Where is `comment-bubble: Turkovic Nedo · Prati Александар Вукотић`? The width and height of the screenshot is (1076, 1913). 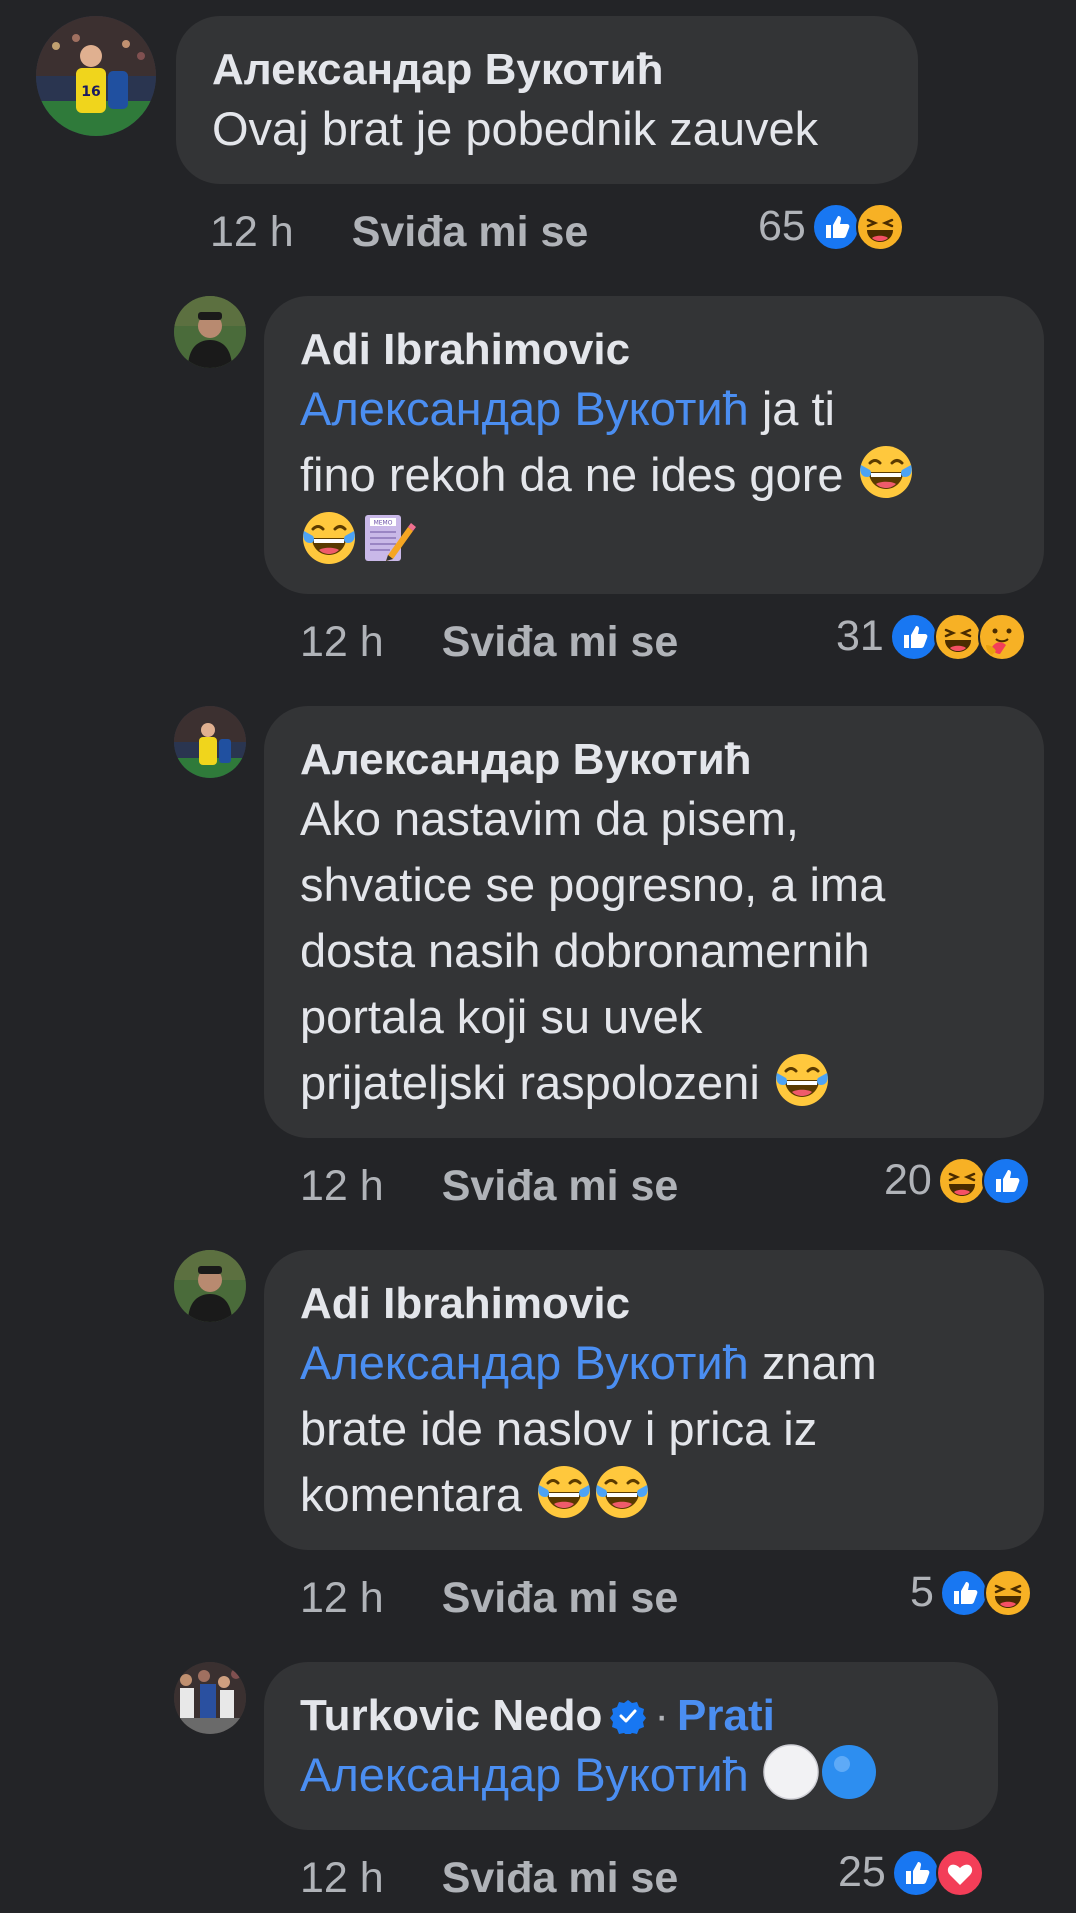 comment-bubble: Turkovic Nedo · Prati Александар Вукотић is located at coordinates (631, 1746).